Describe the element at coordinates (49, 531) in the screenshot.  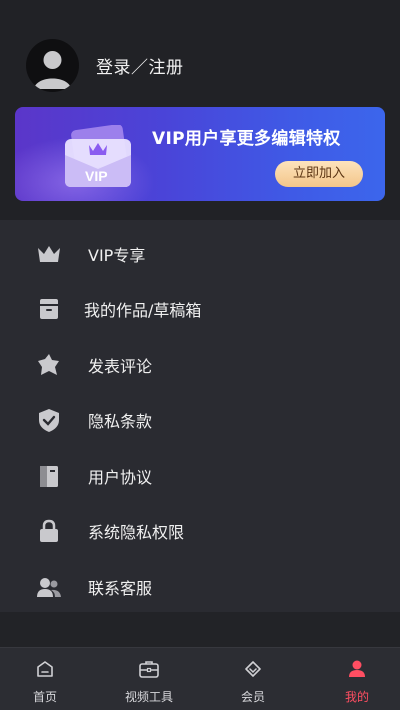
I see `lock-icon` at that location.